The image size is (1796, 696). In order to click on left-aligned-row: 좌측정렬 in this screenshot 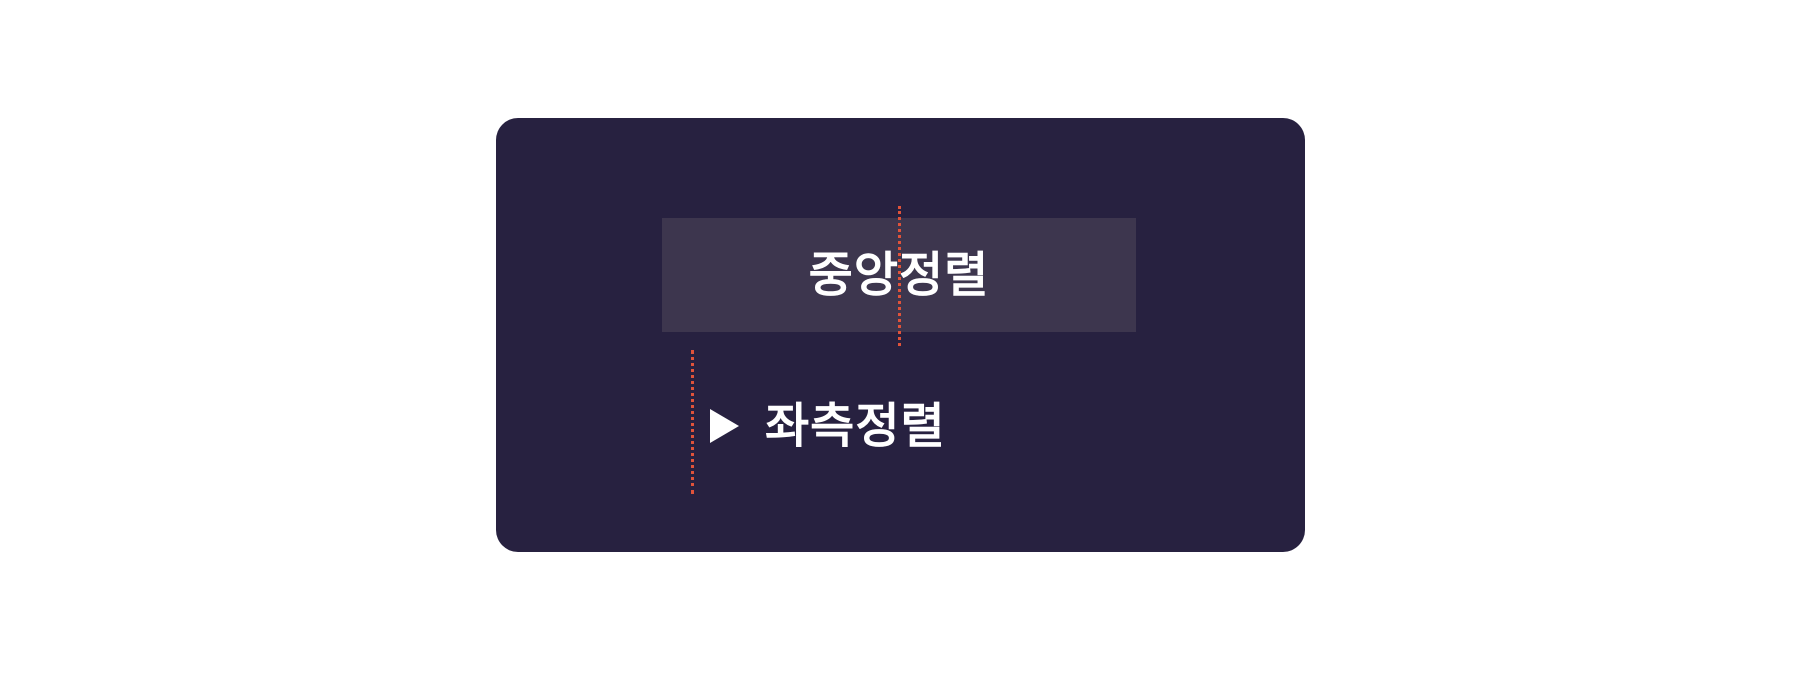, I will do `click(828, 426)`.